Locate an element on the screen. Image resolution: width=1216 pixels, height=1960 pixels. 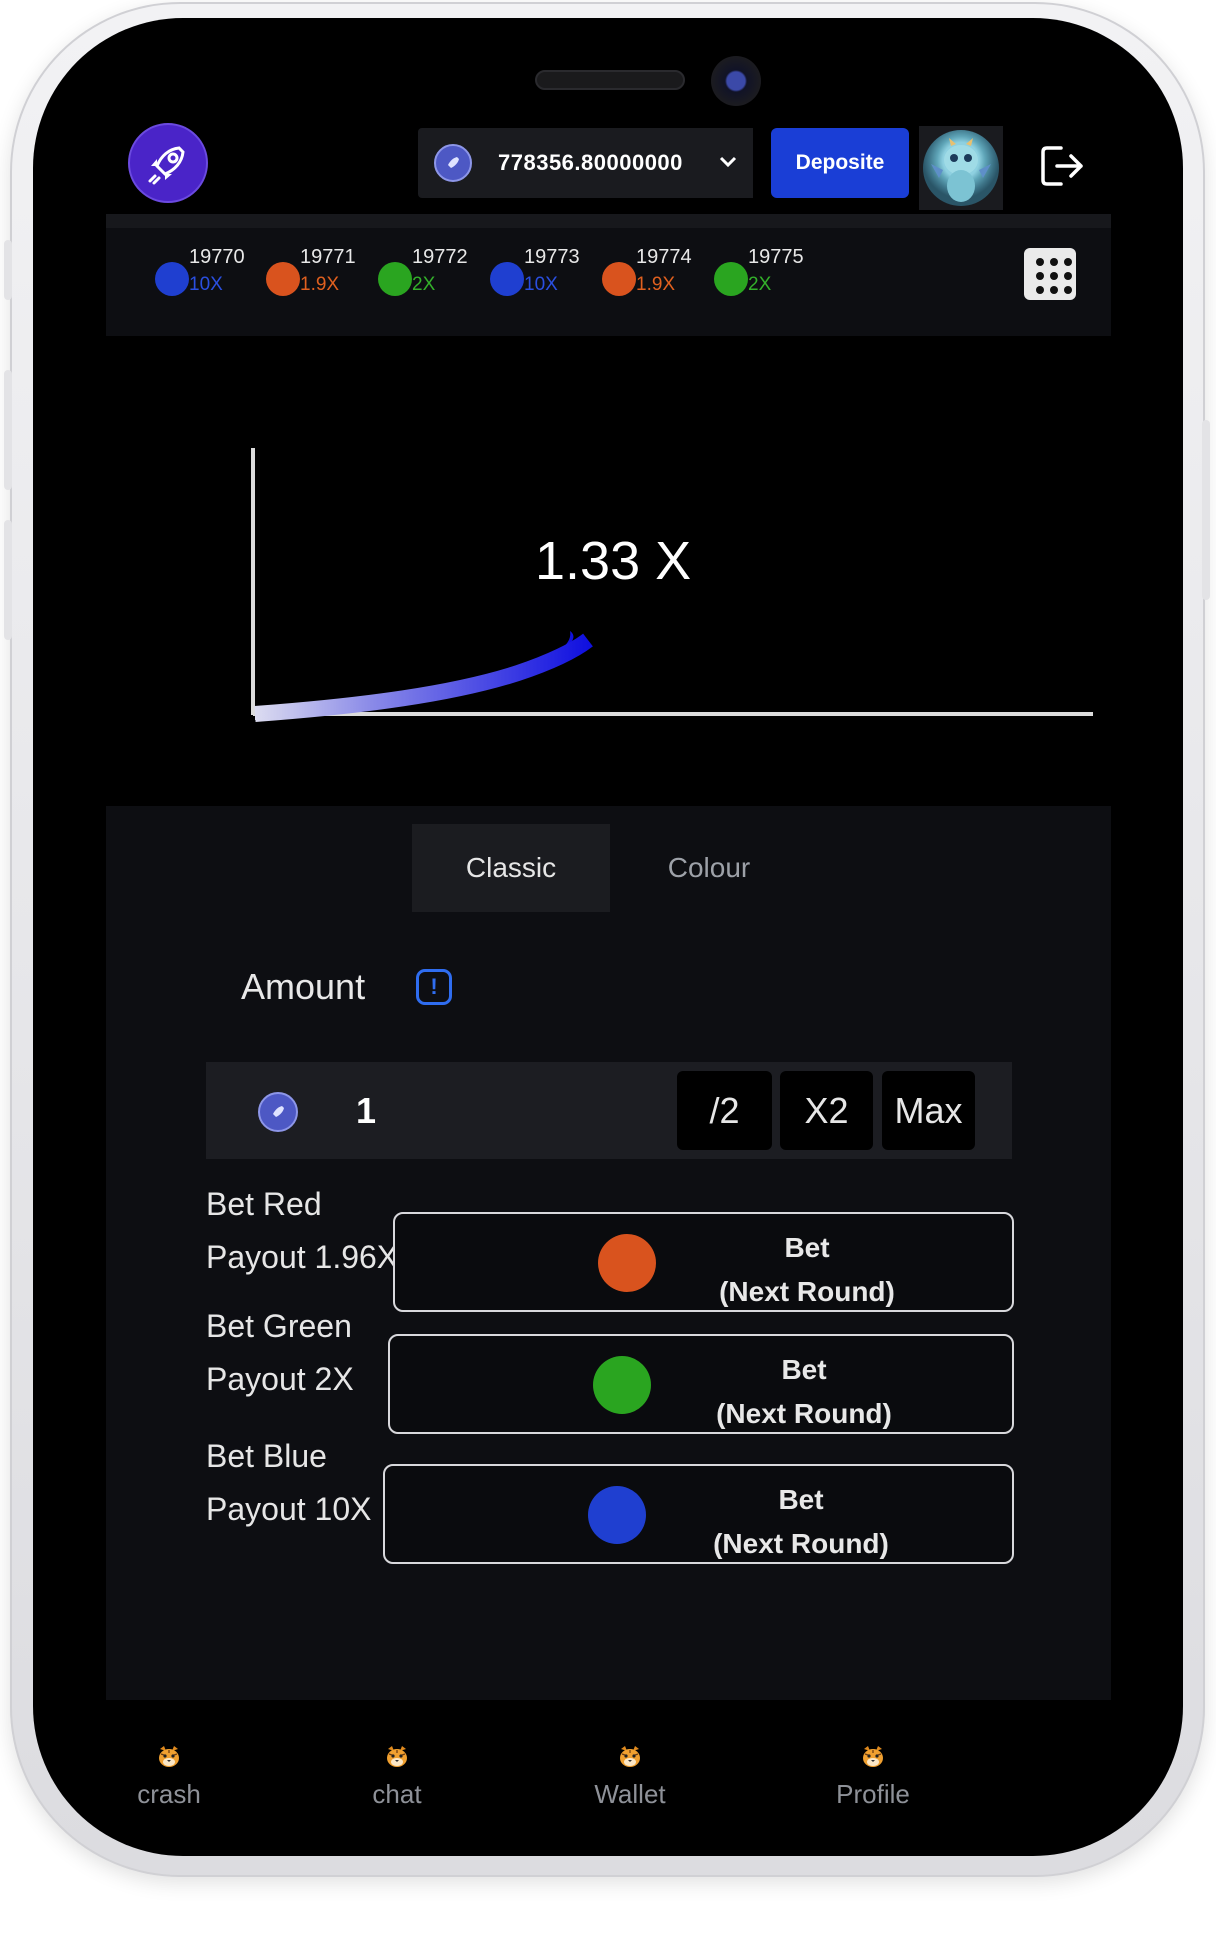
half-amount-button: /2 is located at coordinates (724, 1110).